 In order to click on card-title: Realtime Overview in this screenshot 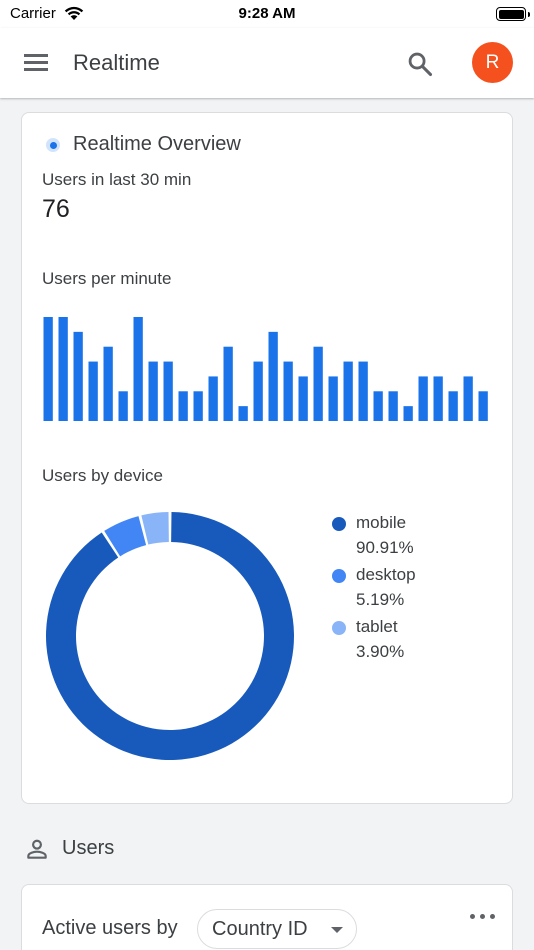, I will do `click(157, 144)`.